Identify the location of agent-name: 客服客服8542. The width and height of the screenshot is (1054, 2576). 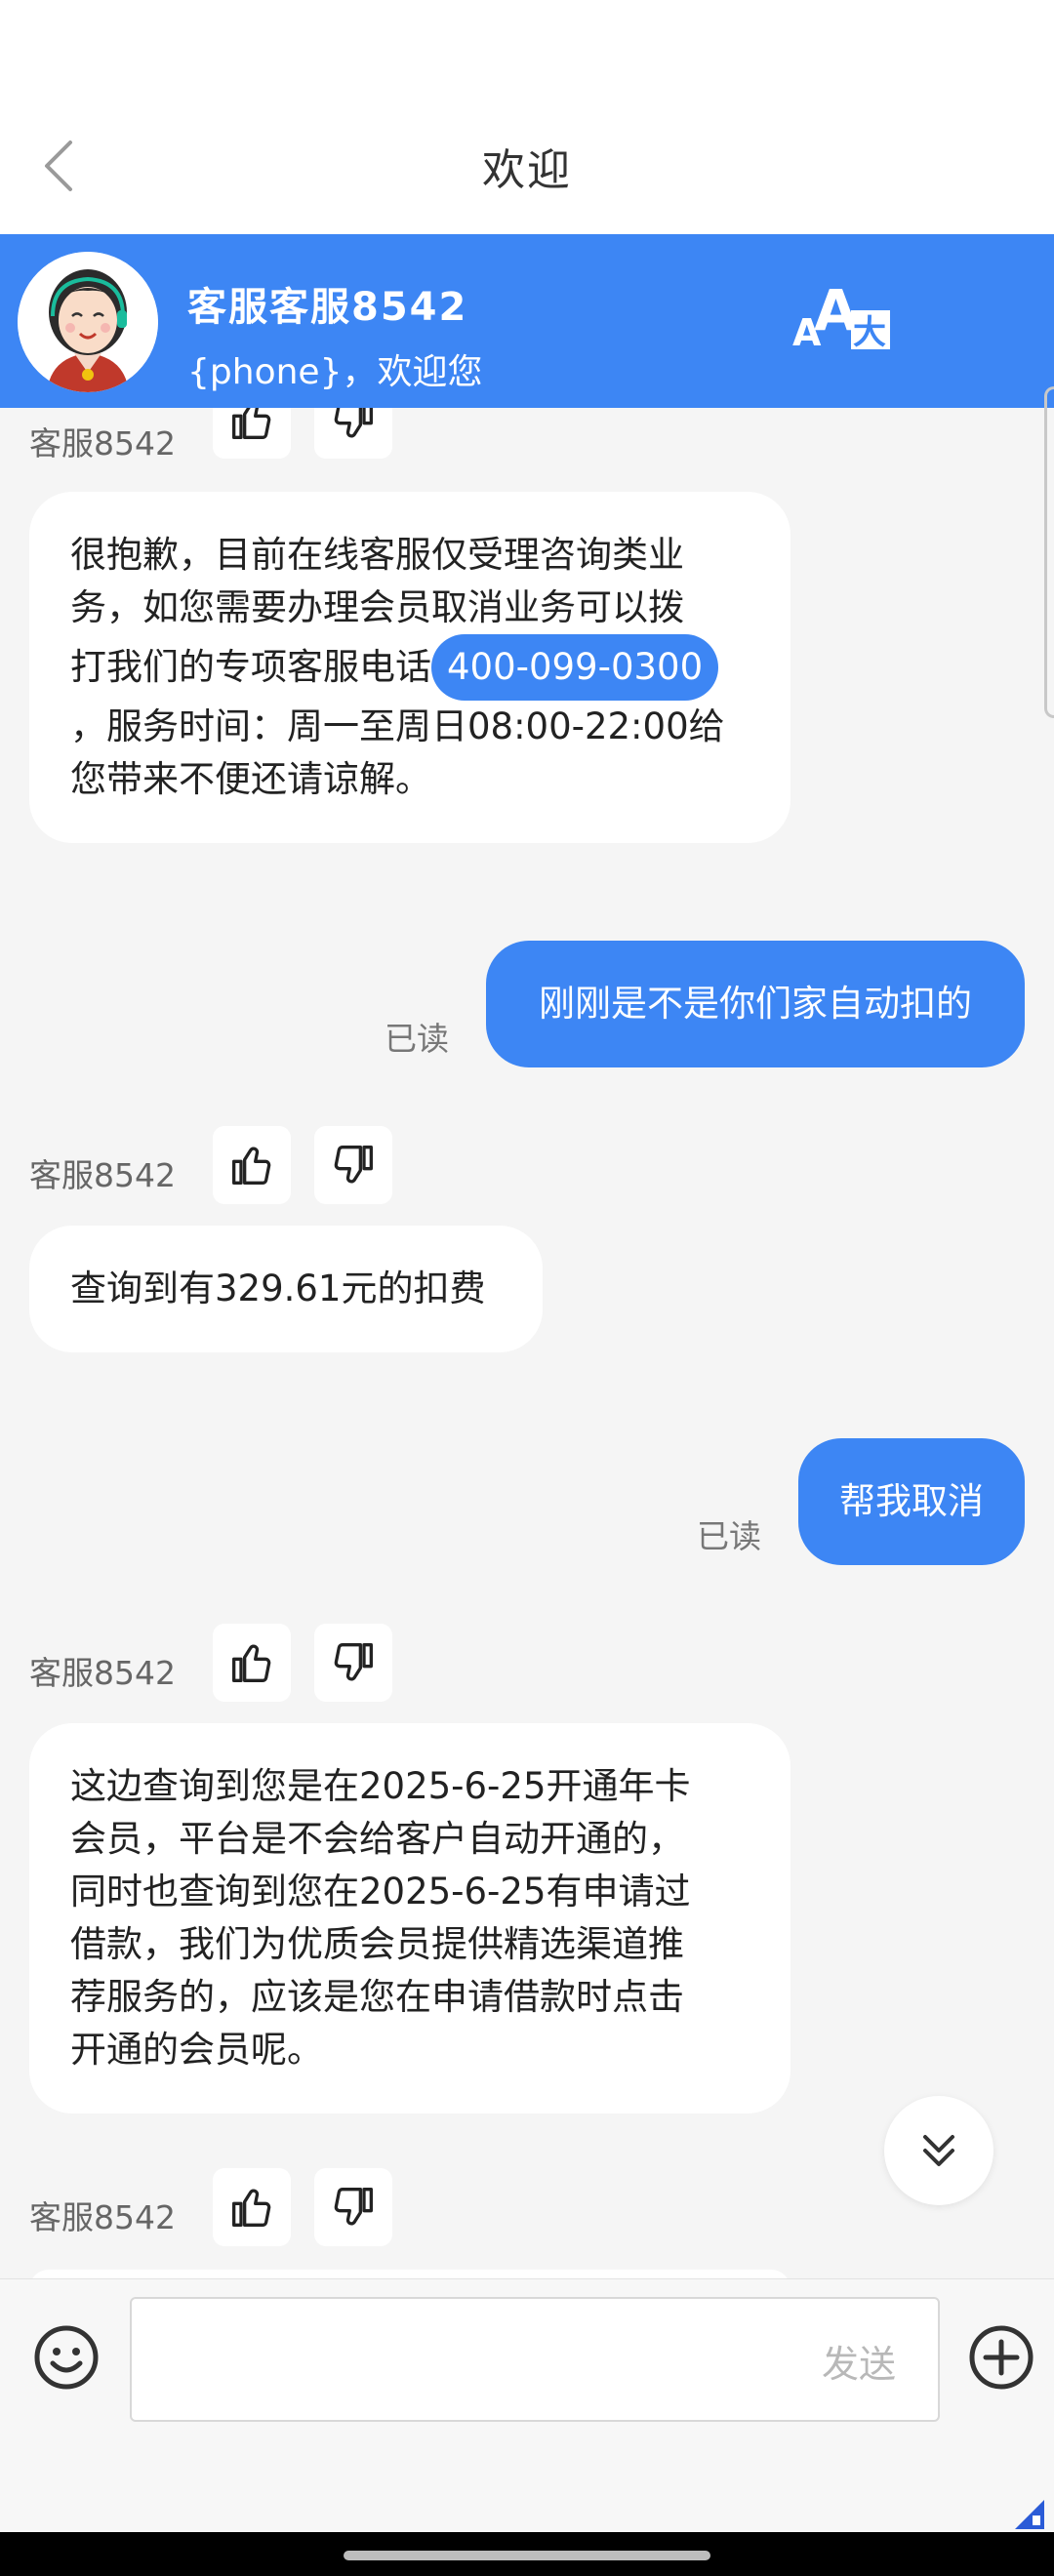
(327, 307).